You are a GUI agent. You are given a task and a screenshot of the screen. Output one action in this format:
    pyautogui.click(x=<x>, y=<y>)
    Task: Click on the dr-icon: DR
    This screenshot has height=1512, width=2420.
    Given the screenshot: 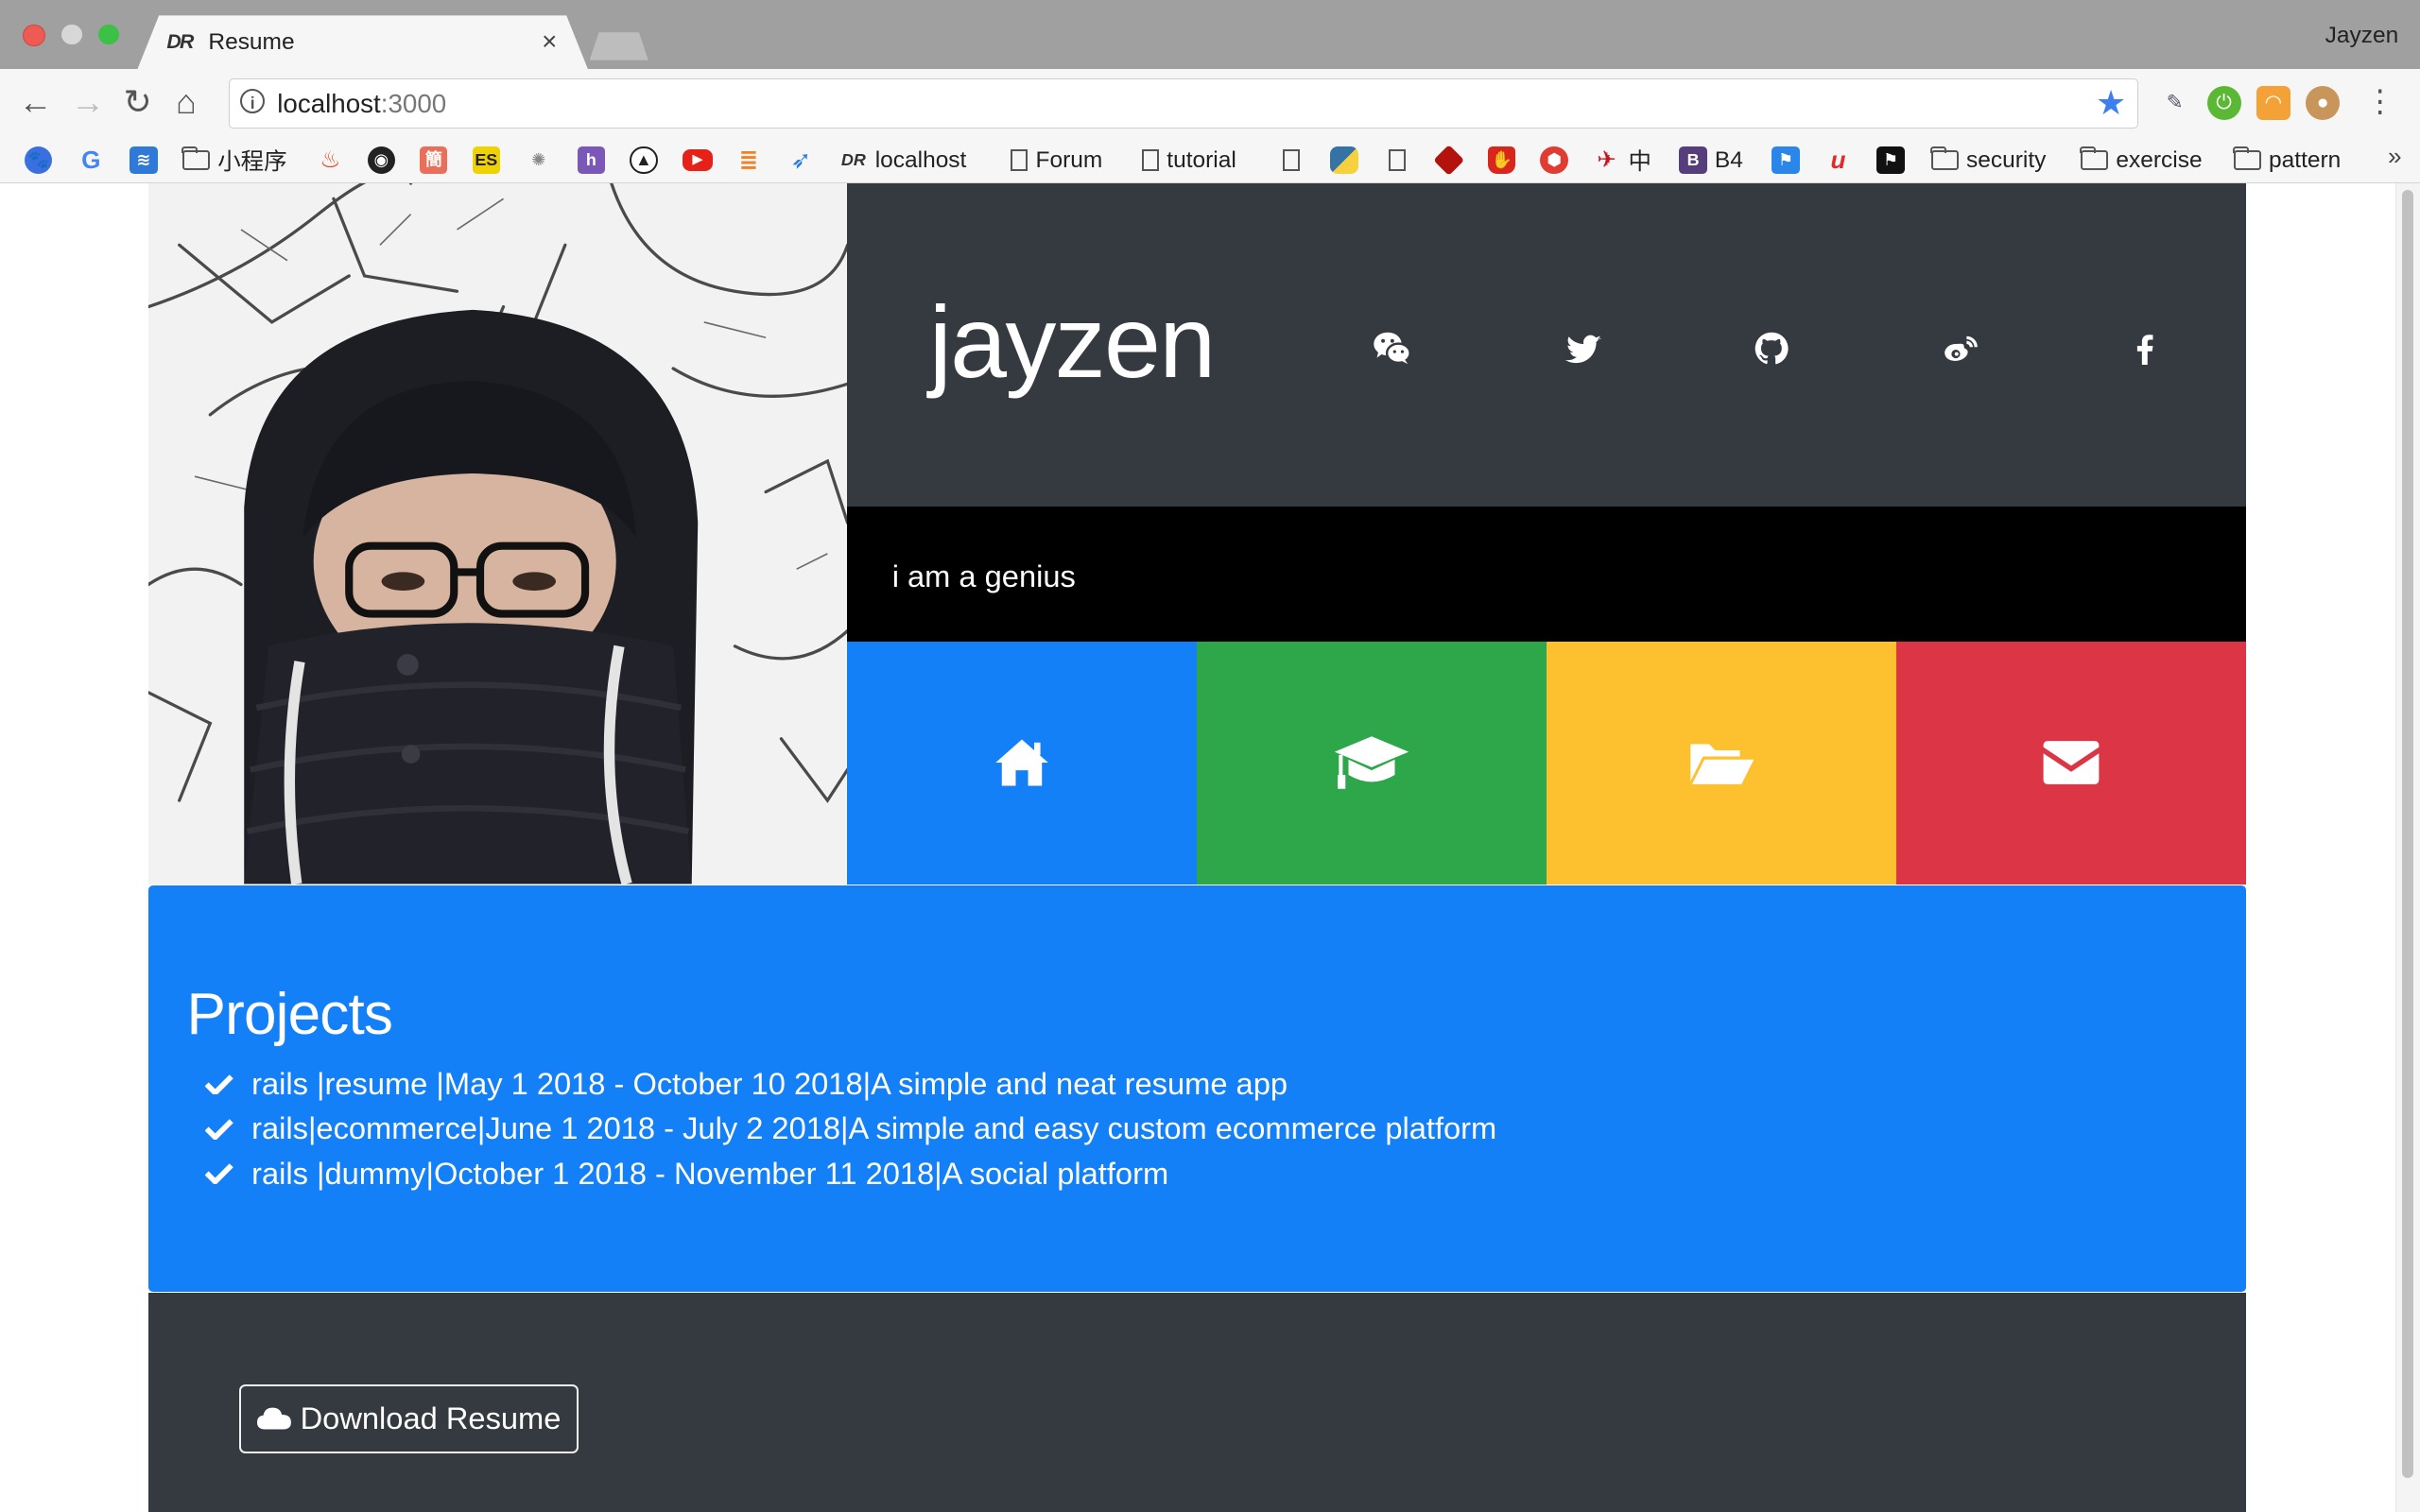 What is the action you would take?
    pyautogui.click(x=853, y=160)
    